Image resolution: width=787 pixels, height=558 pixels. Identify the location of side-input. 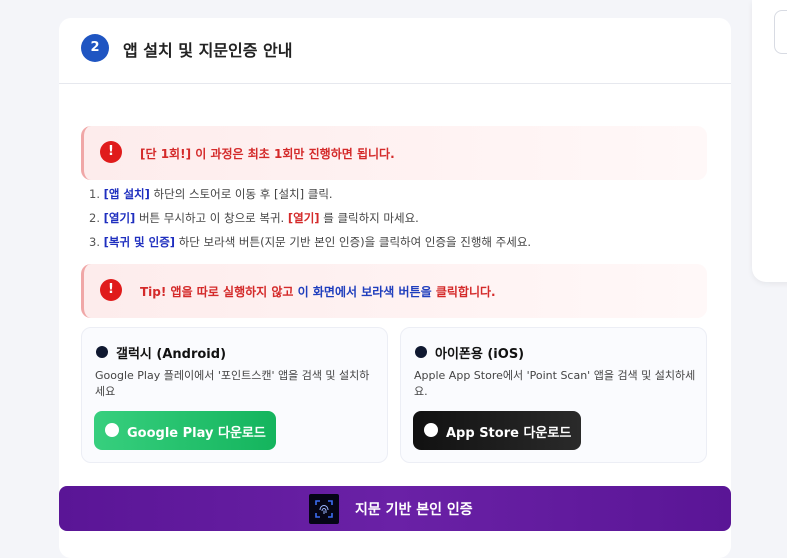
(780, 32).